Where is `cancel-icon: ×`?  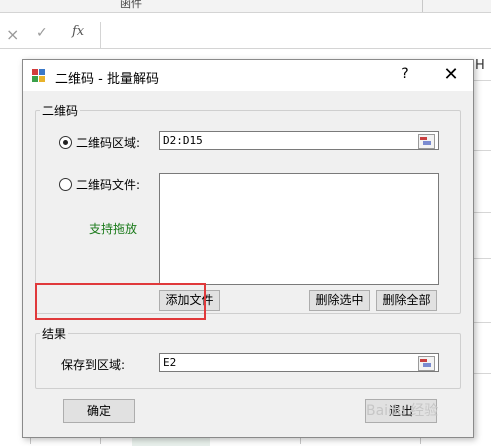
cancel-icon: × is located at coordinates (12, 34).